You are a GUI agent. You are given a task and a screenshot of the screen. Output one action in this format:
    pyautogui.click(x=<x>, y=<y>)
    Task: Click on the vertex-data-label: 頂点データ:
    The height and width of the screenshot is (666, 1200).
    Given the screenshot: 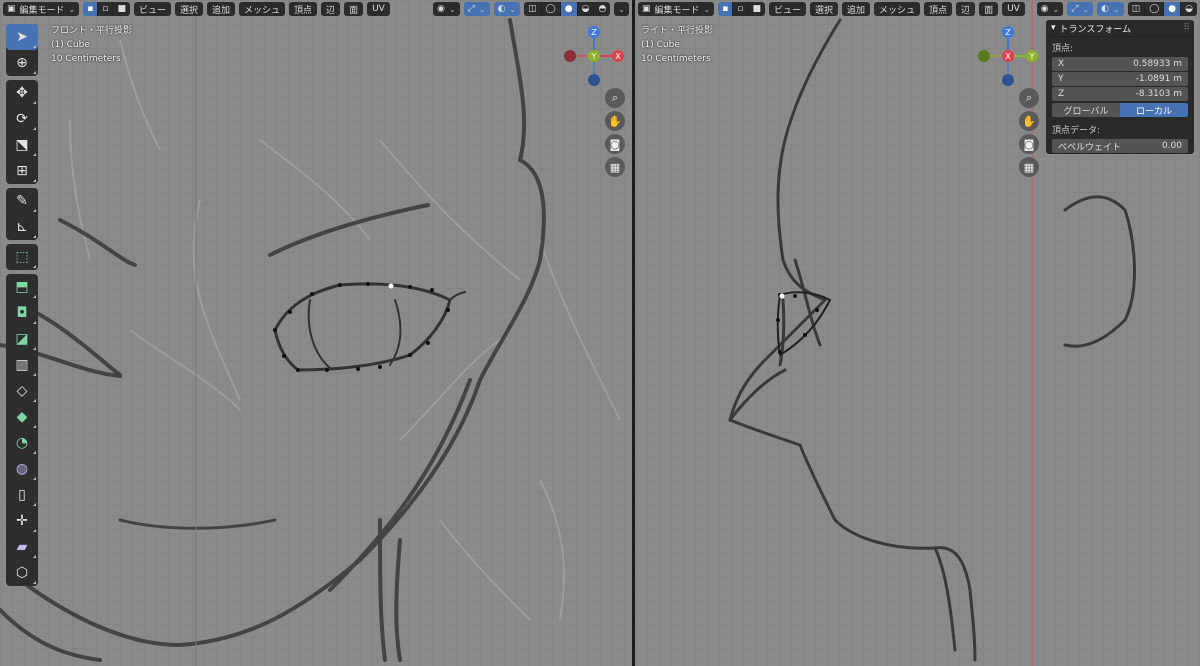 What is the action you would take?
    pyautogui.click(x=1076, y=131)
    